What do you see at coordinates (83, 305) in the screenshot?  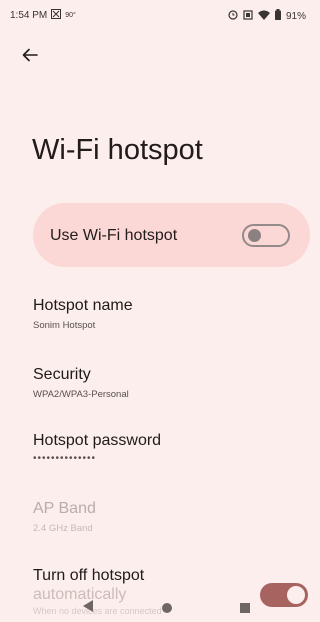 I see `hotspot-name-title: Hotspot name` at bounding box center [83, 305].